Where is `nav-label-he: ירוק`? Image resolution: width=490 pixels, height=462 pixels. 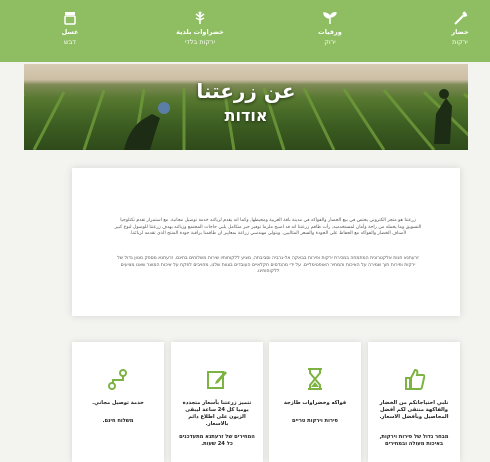
nav-label-he: ירוק is located at coordinates (330, 42).